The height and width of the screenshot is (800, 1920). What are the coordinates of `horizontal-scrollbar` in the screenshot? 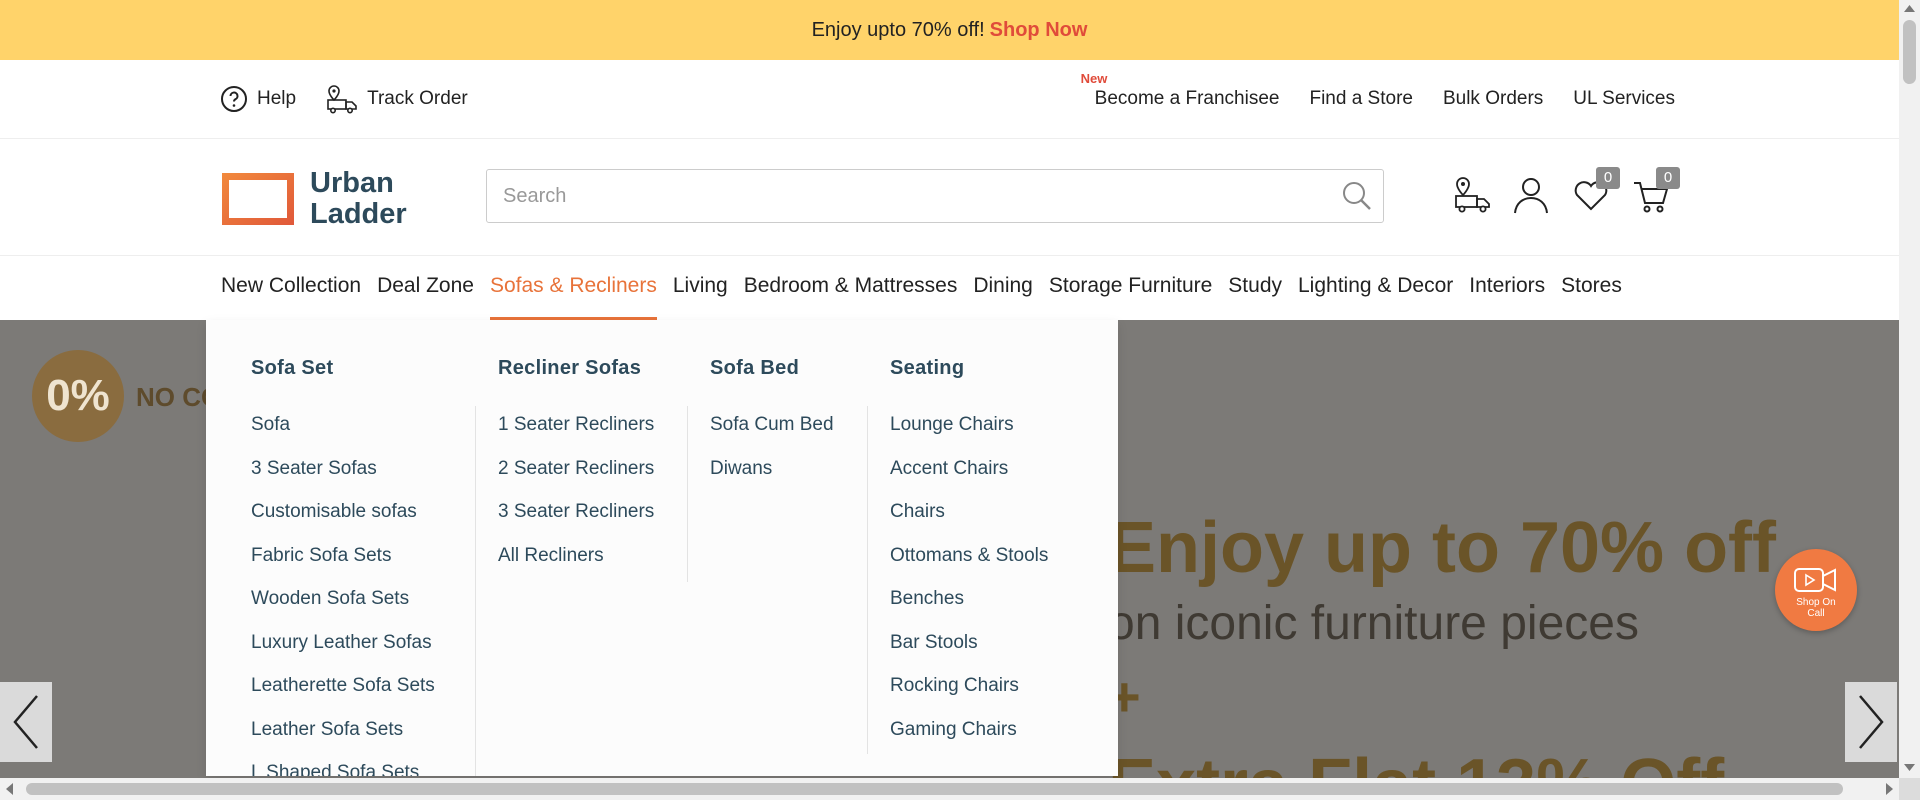 It's located at (949, 789).